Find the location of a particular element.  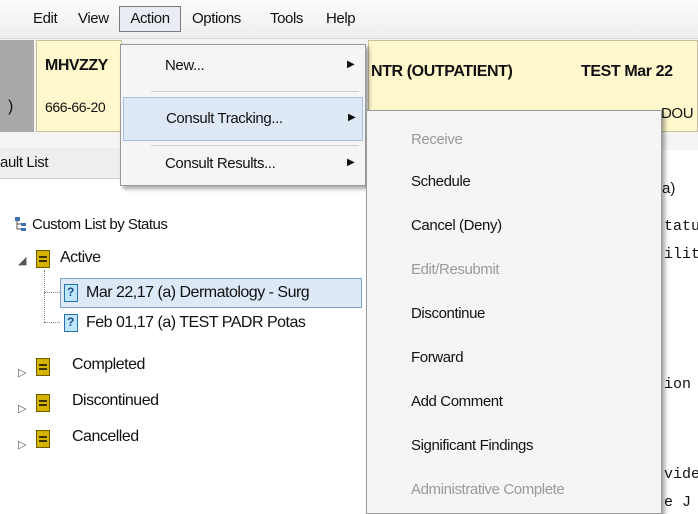

expand-completed-icon: ▷ is located at coordinates (22, 372).